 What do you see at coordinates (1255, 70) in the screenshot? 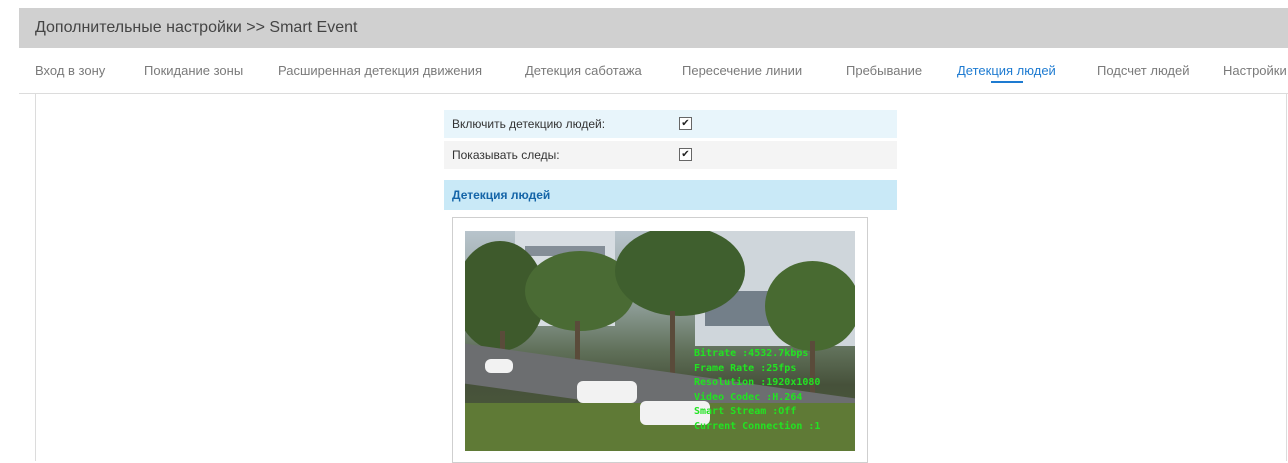
I see `tab-settings: Настройки` at bounding box center [1255, 70].